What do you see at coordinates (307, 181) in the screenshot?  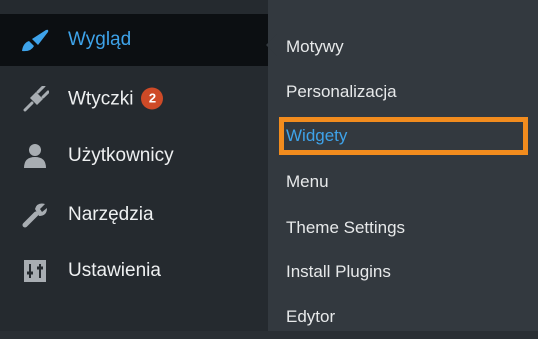 I see `submenu-item-label: Menu` at bounding box center [307, 181].